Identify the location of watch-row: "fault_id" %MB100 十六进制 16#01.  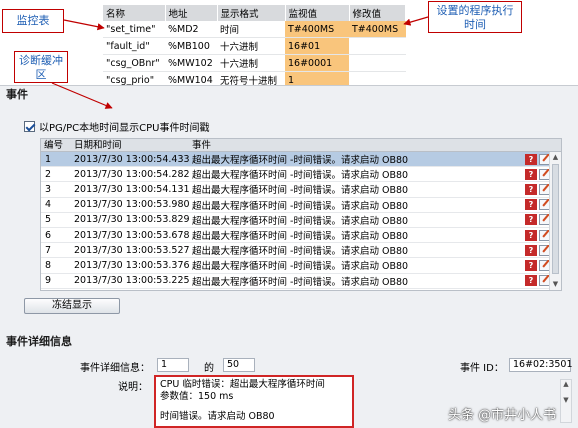
(254, 46).